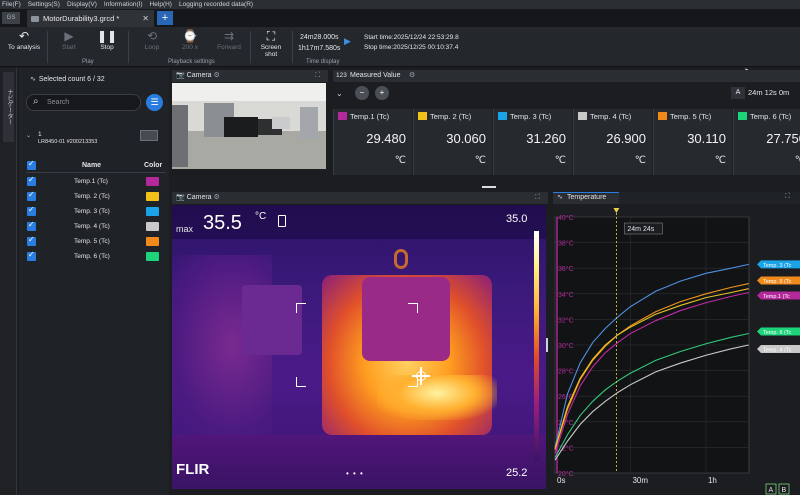  What do you see at coordinates (777, 282) in the screenshot?
I see `series-tag-label: Temp. 5 (Tc` at bounding box center [777, 282].